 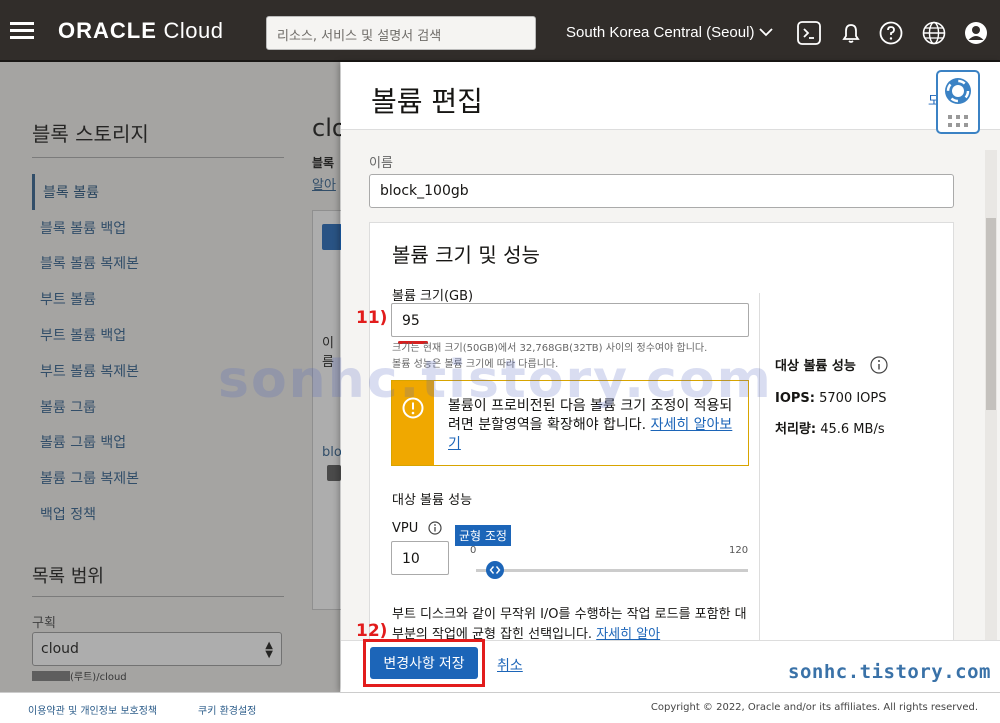 I want to click on iops-value: IOPS: 5700 IOPS, so click(x=831, y=398).